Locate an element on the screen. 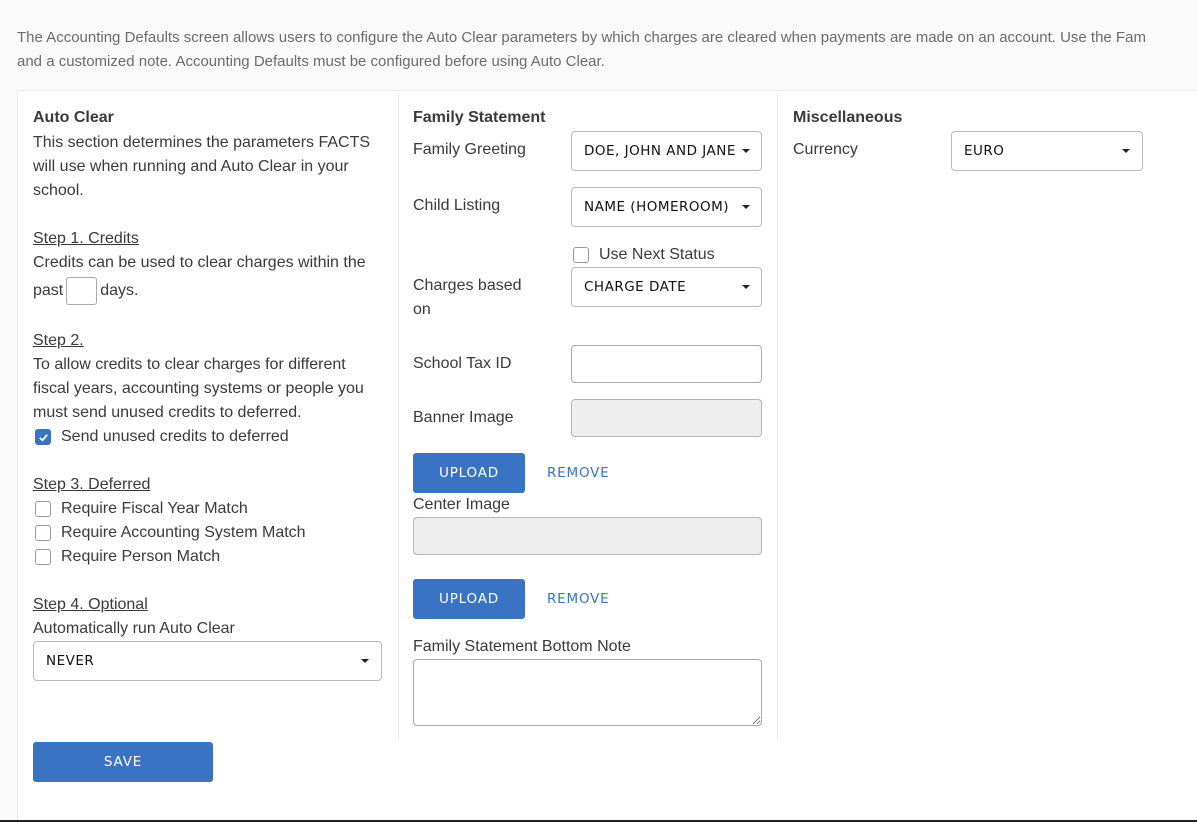  charges-based-on-value: CHARGE DATE is located at coordinates (635, 287).